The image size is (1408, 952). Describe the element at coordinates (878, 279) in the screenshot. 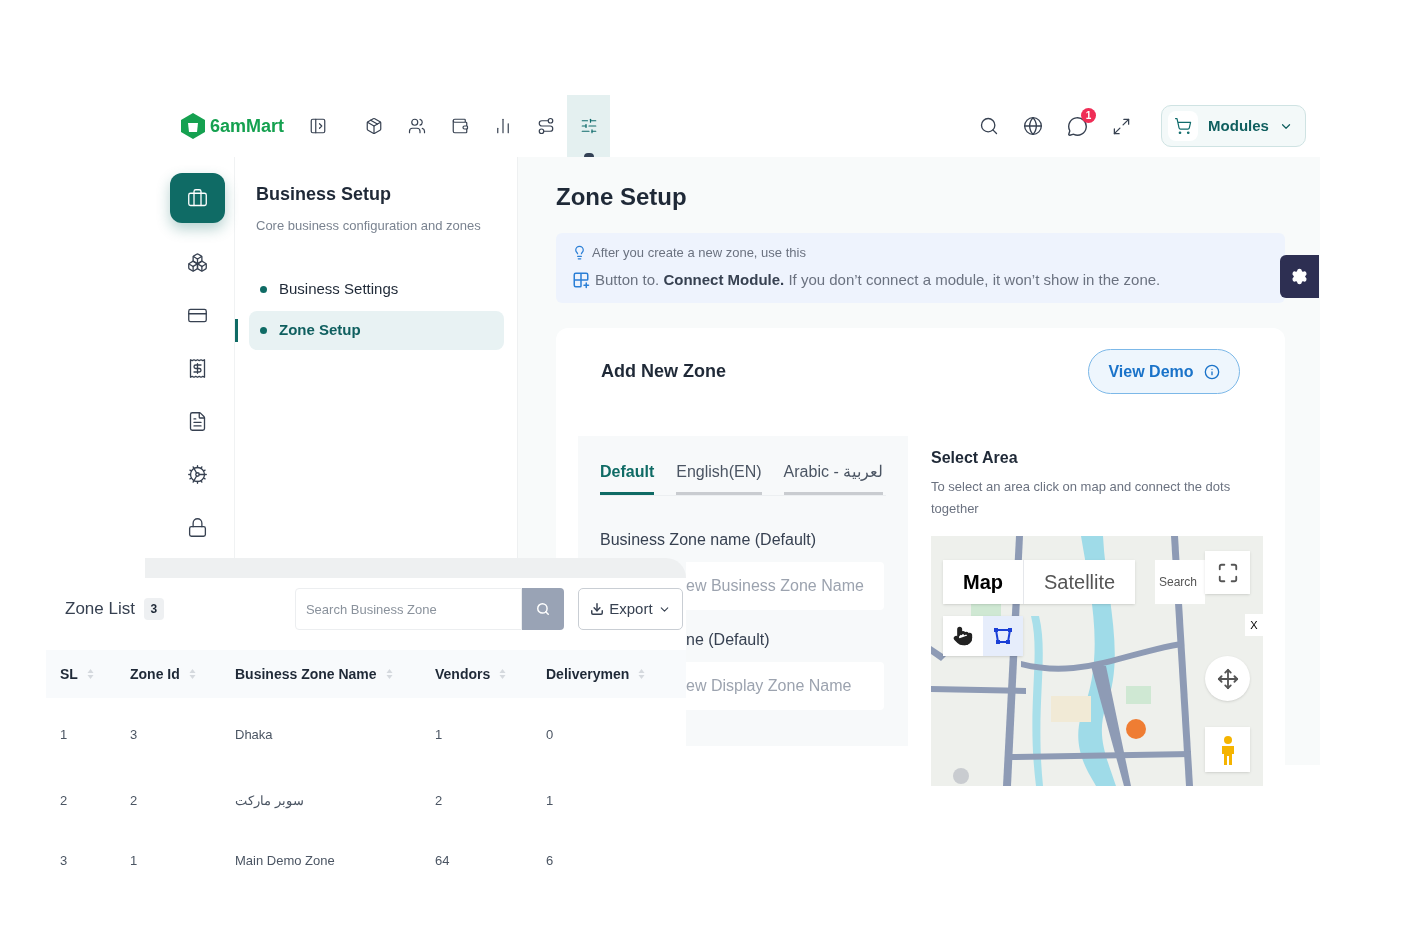

I see `info-text: Button to. Connect Module. If you don’t connect a module, it won’t show in the zone.` at that location.